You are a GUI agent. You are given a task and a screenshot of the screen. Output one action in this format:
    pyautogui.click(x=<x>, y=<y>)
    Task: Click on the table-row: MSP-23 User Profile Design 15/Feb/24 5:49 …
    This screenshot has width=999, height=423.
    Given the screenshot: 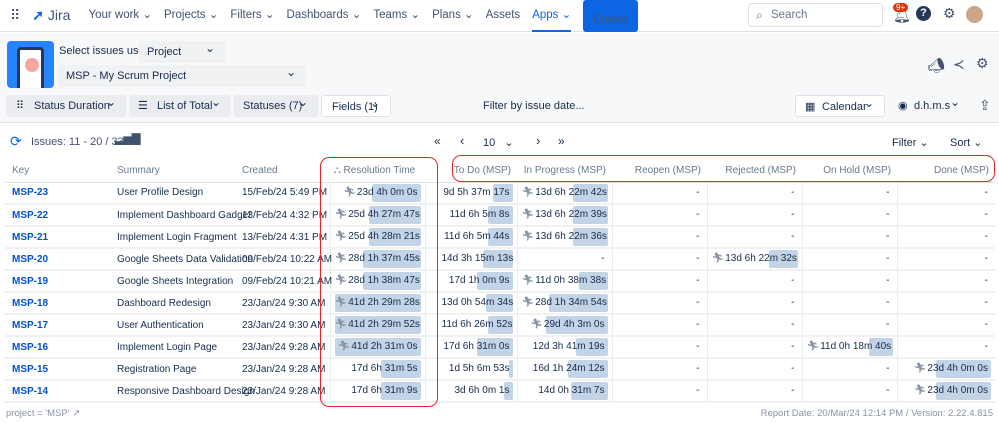 What is the action you would take?
    pyautogui.click(x=500, y=193)
    